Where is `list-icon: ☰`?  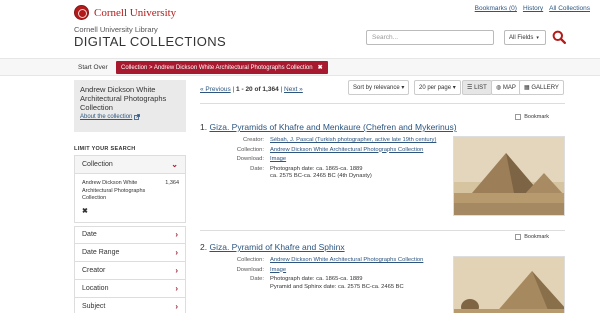
list-icon: ☰ is located at coordinates (470, 88).